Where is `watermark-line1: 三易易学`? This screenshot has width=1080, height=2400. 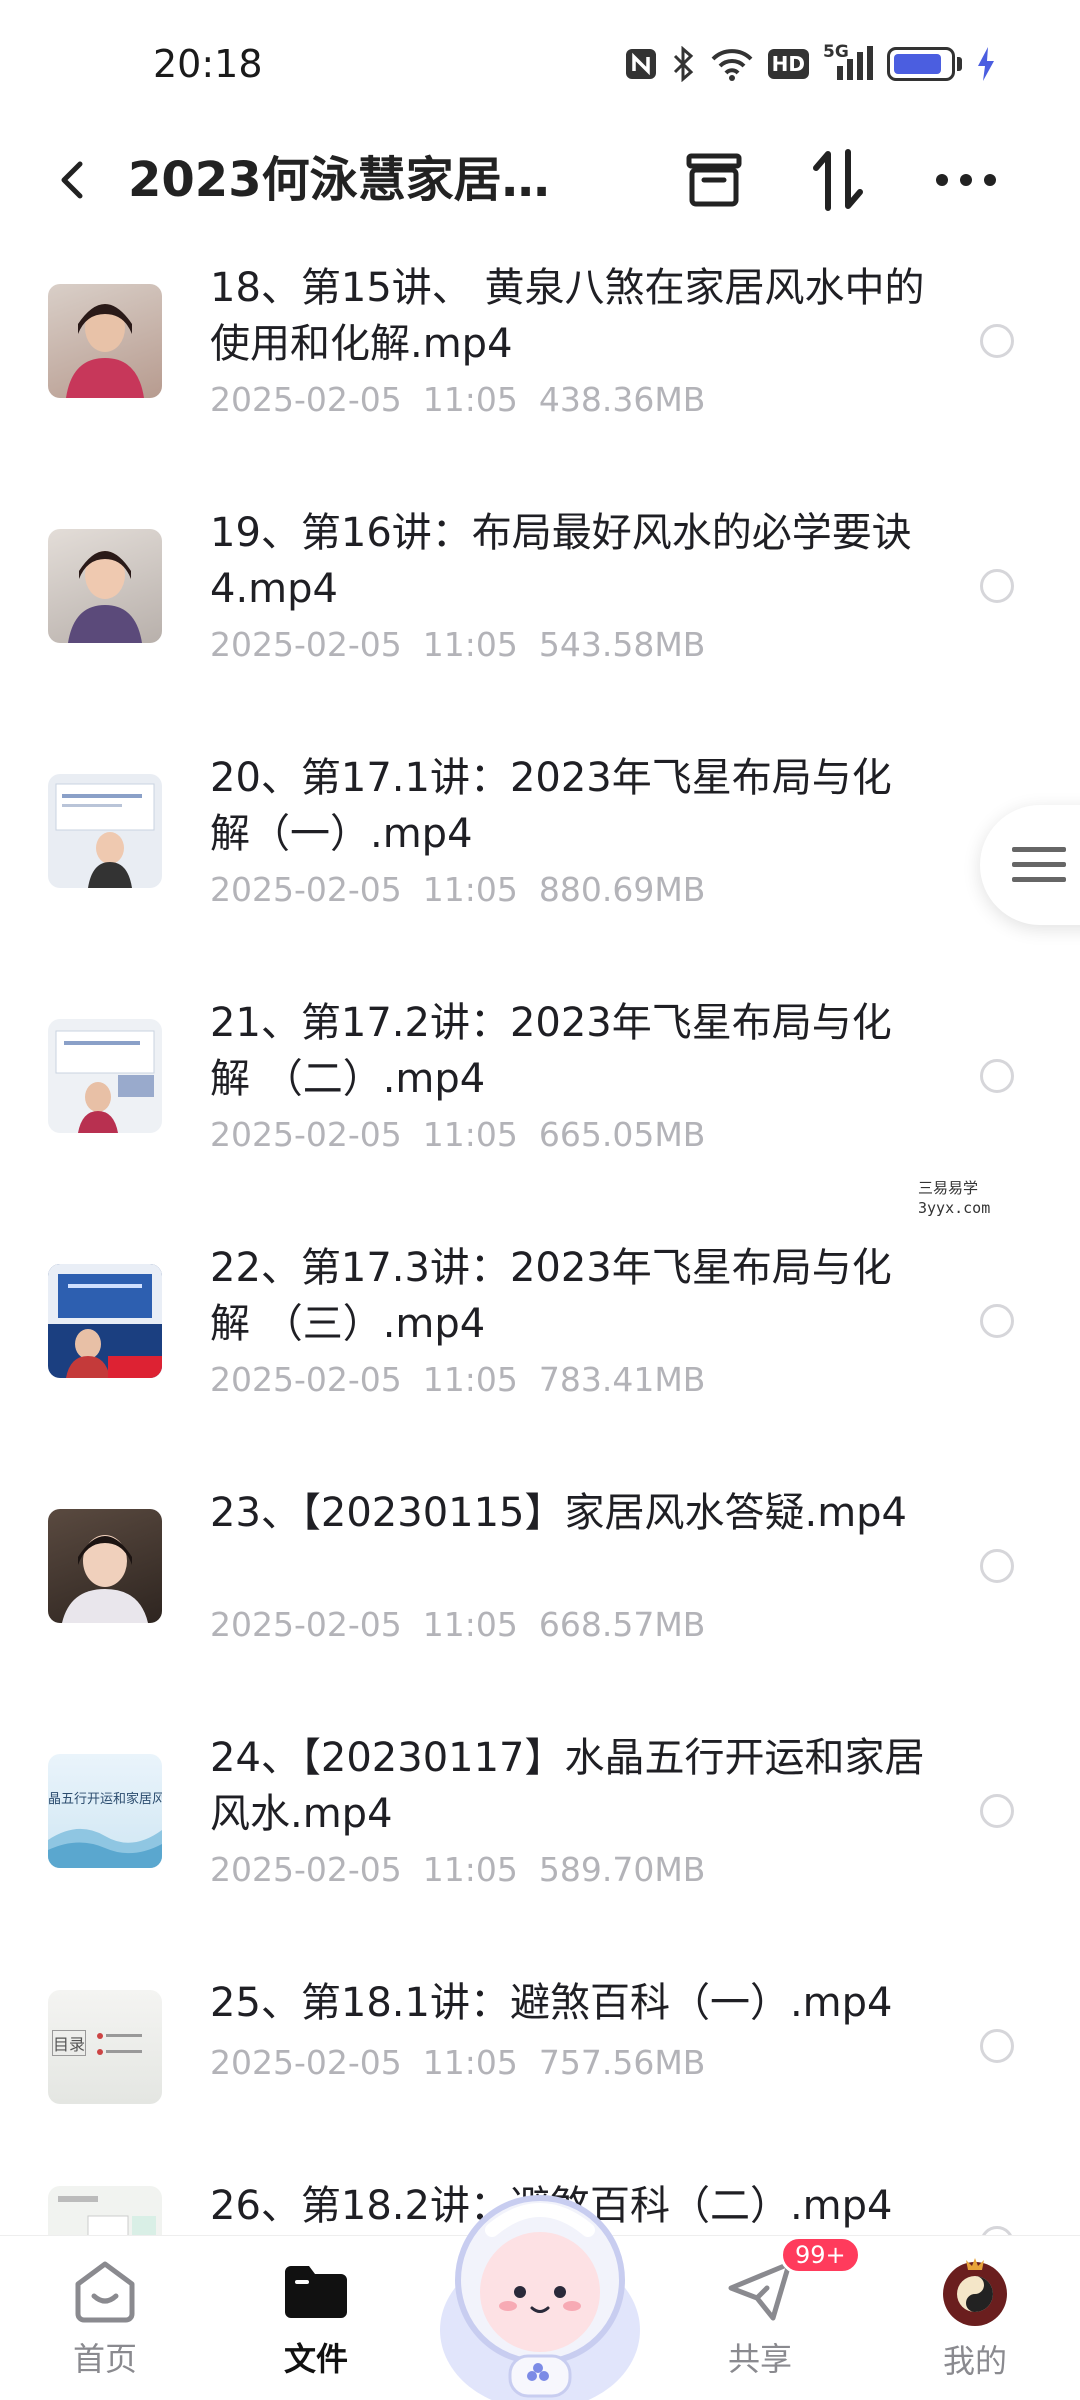 watermark-line1: 三易易学 is located at coordinates (948, 1188).